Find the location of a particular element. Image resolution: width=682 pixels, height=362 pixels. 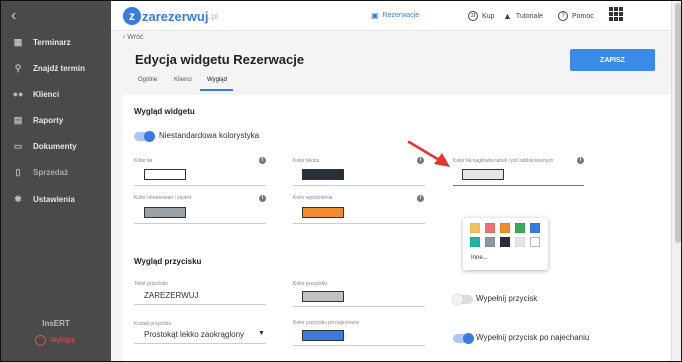

sidebar-item-znajdz-termin: ⚲ Znajdź termin is located at coordinates (56, 68).